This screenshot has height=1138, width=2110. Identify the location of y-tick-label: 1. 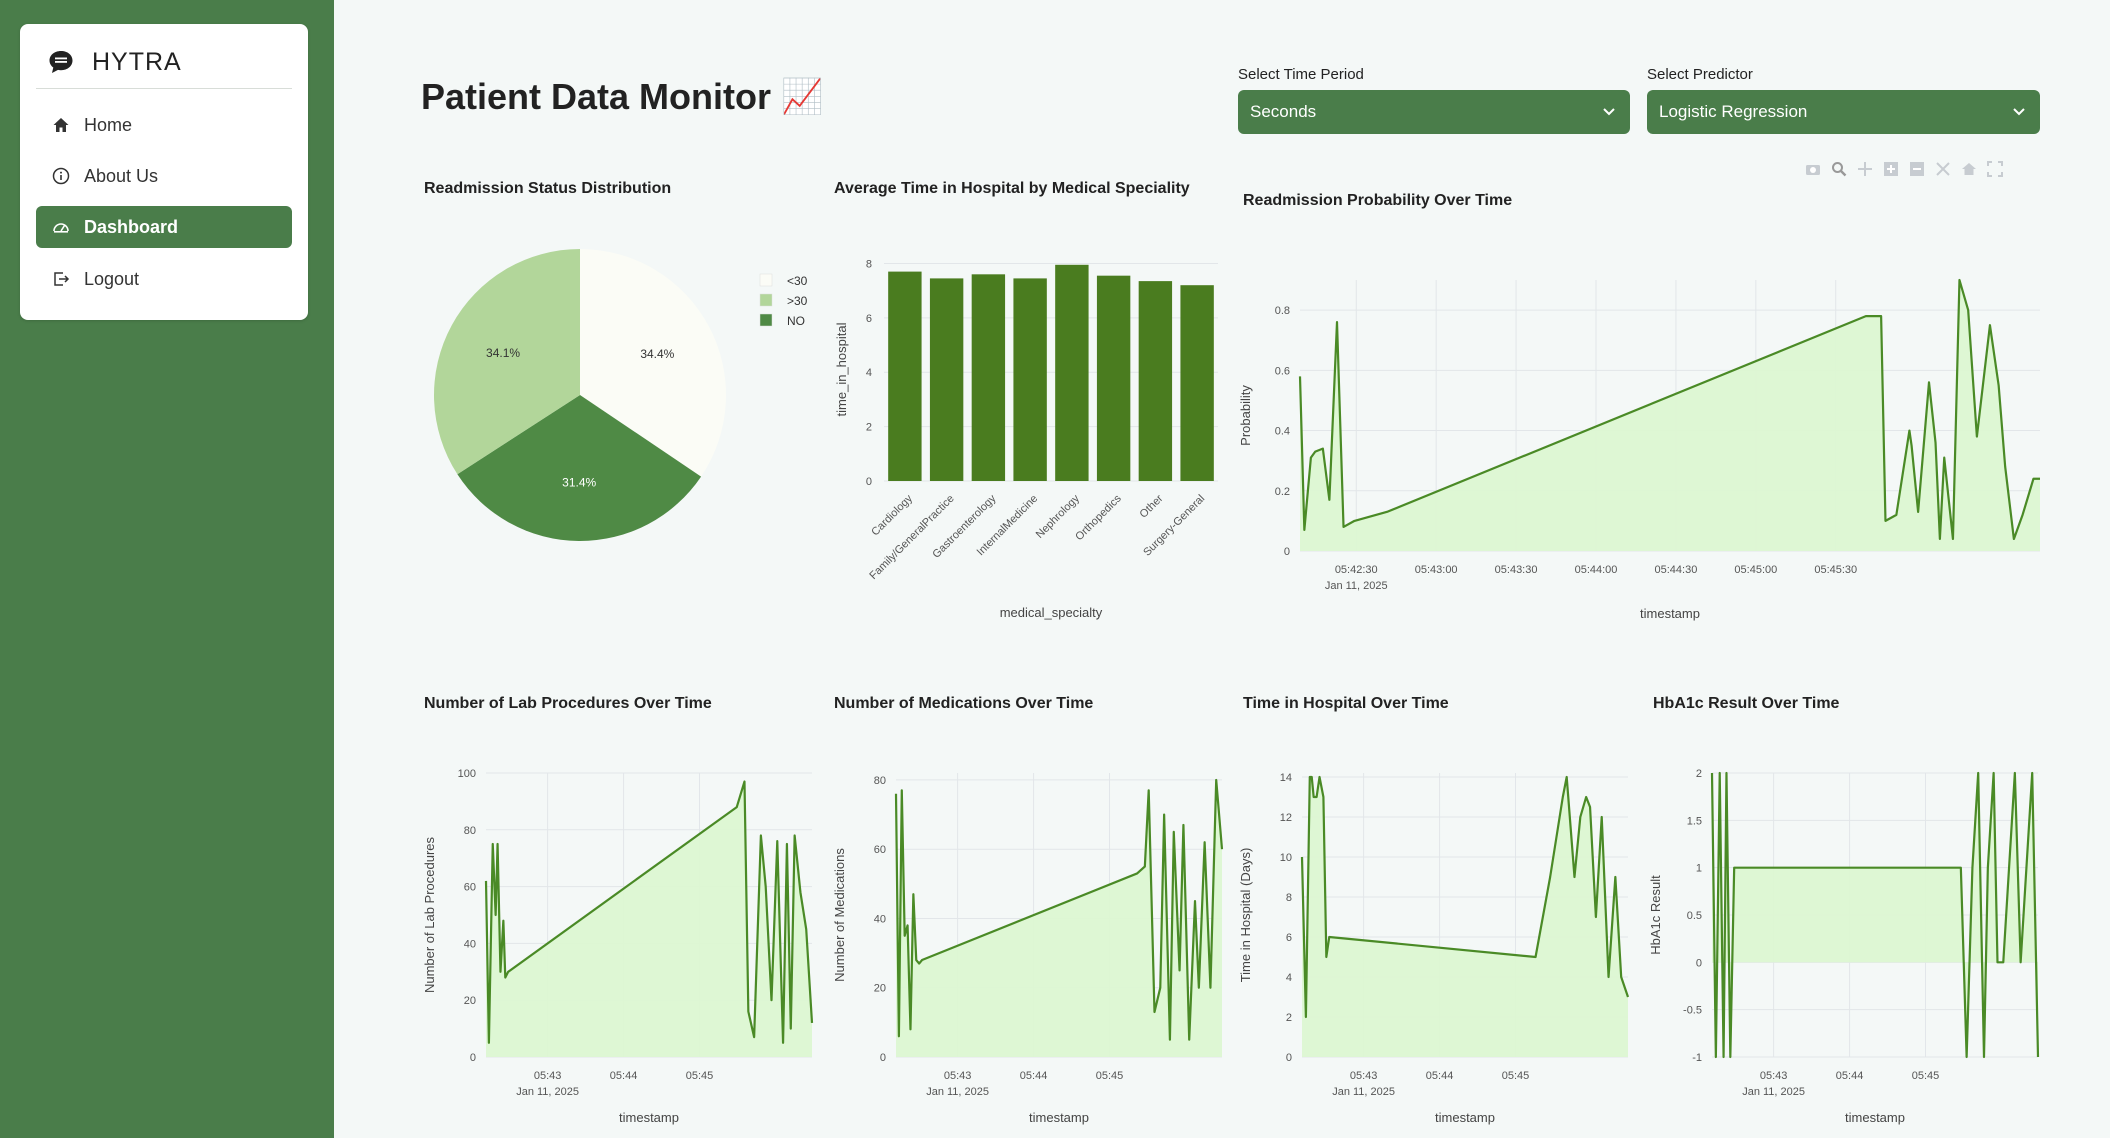
(1699, 869).